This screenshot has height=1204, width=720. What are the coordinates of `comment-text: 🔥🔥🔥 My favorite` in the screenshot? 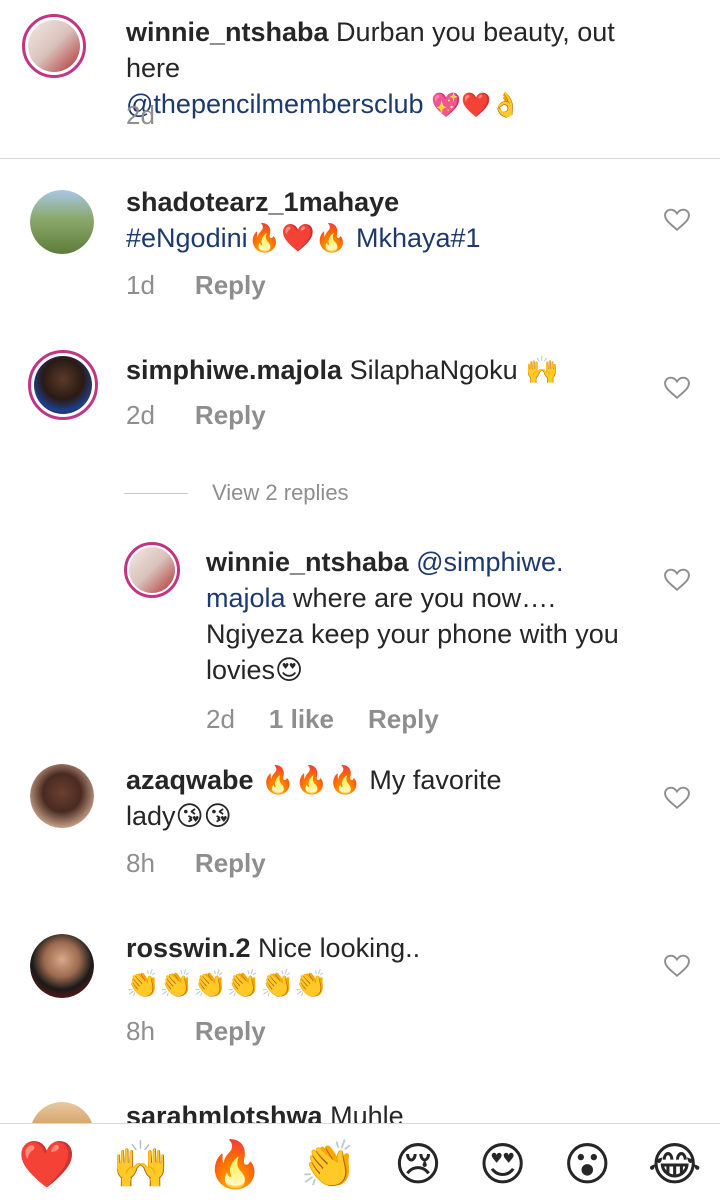 It's located at (377, 780).